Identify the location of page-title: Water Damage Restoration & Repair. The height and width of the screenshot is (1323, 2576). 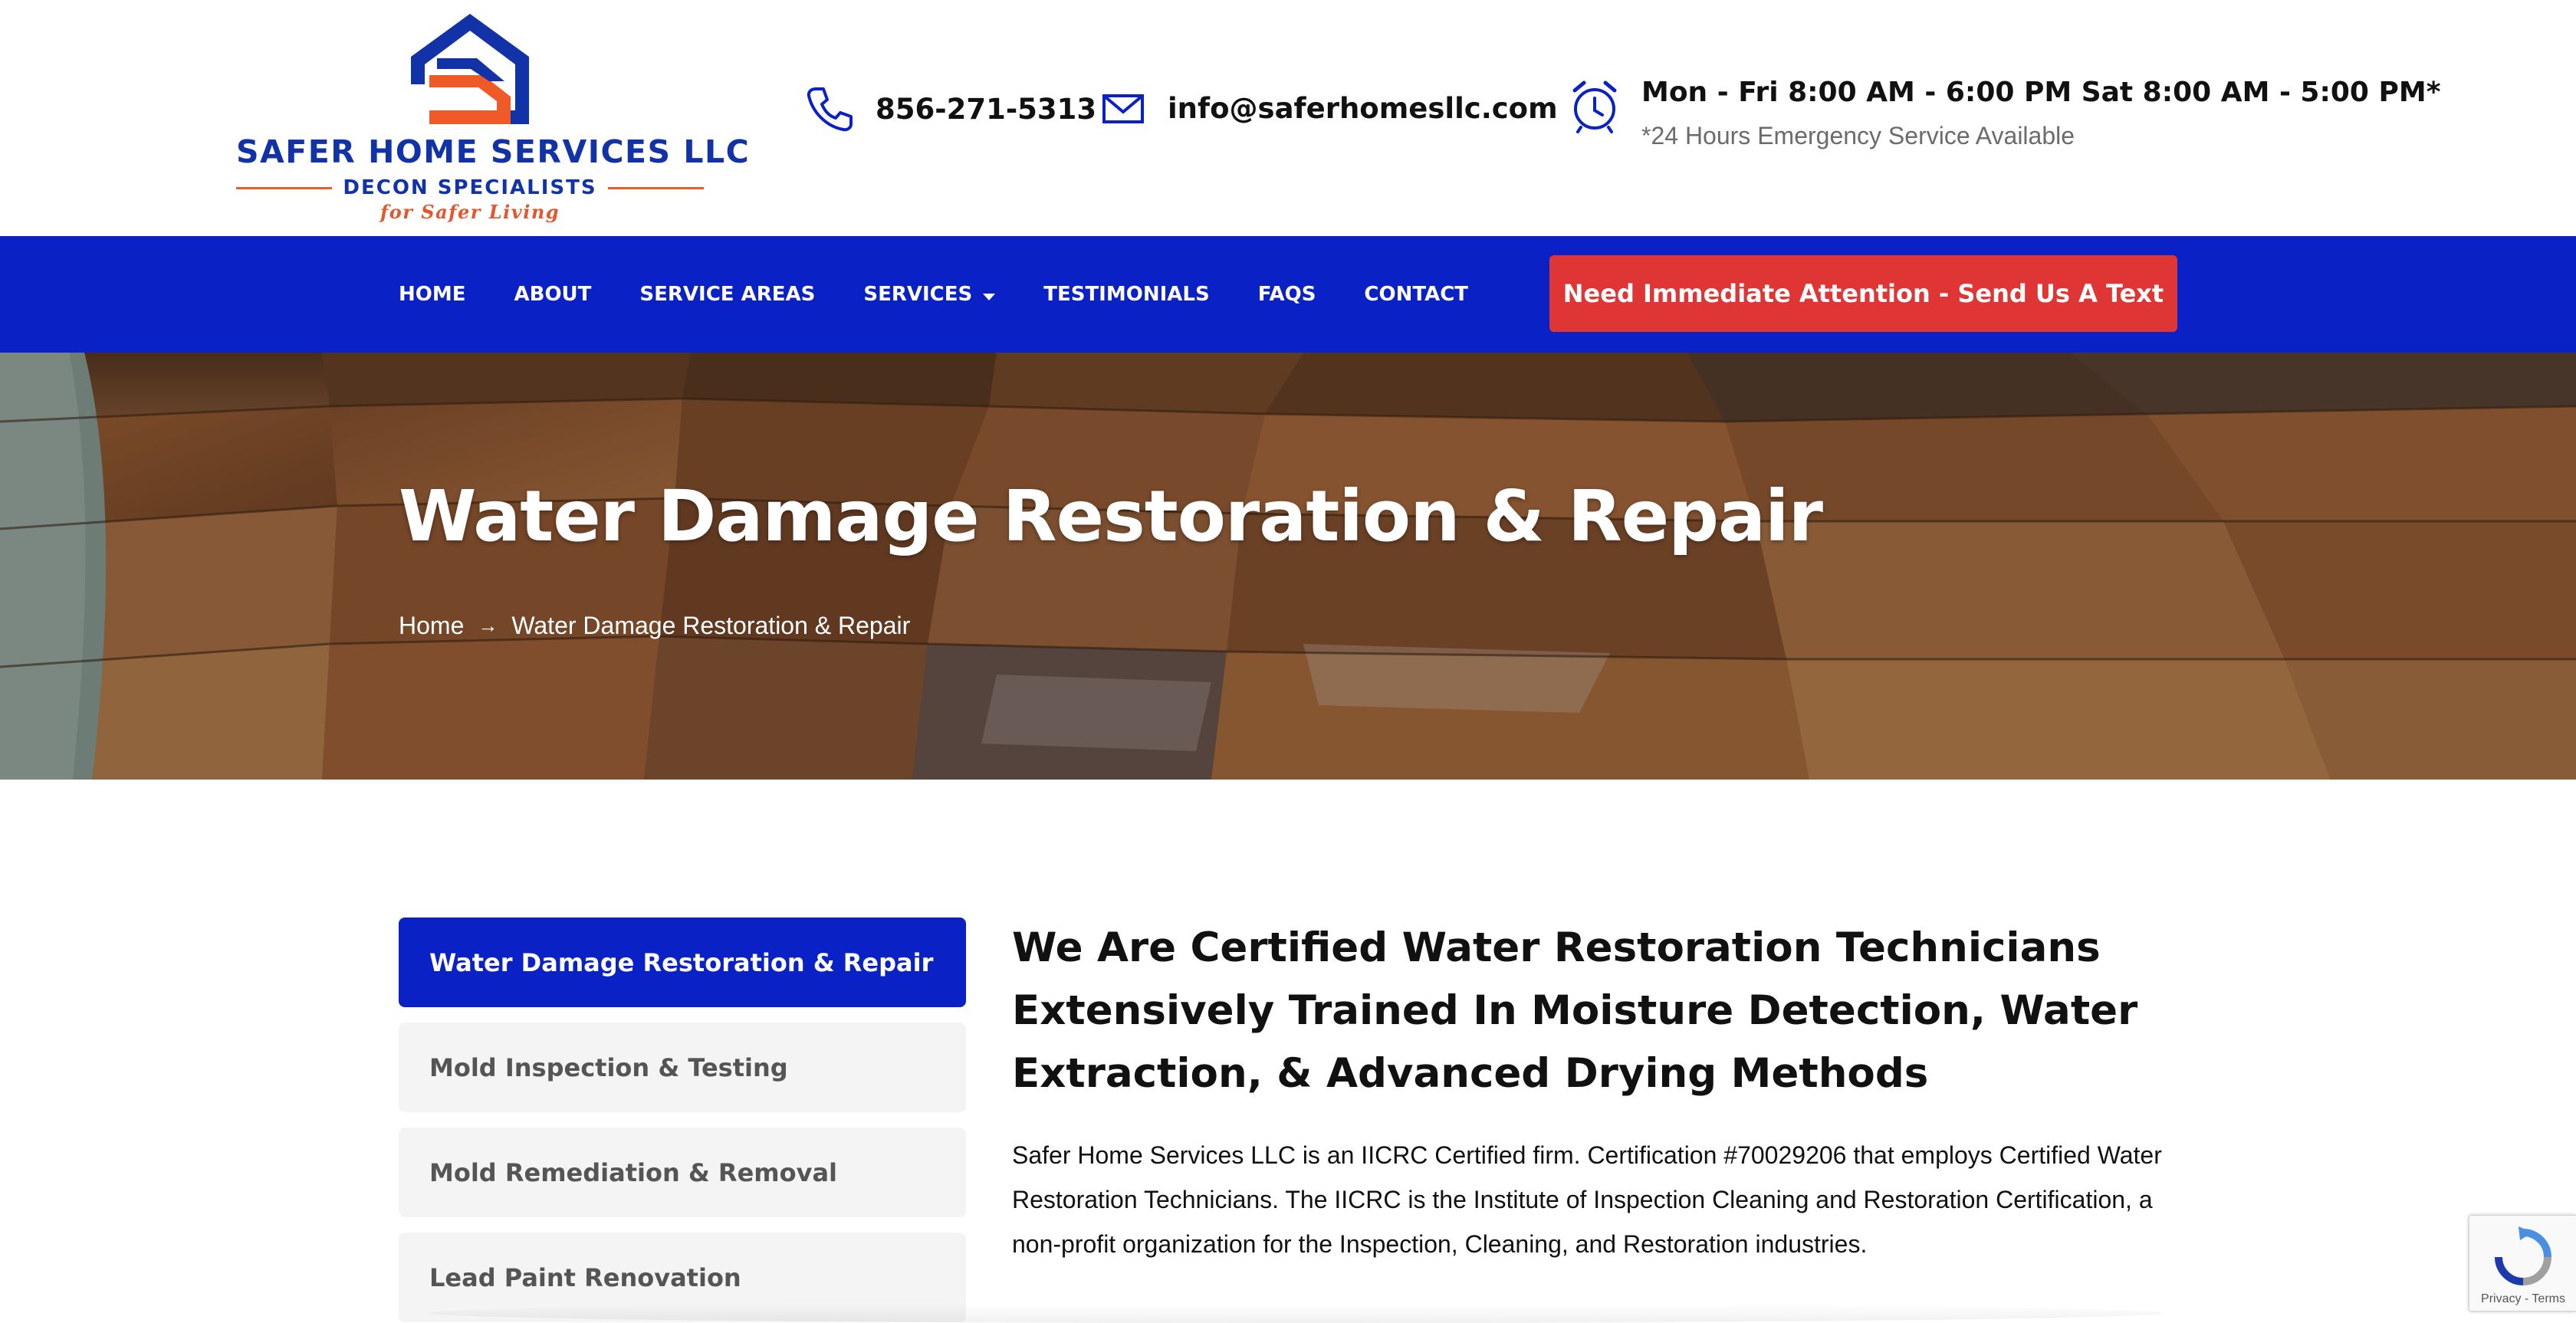
(1111, 516).